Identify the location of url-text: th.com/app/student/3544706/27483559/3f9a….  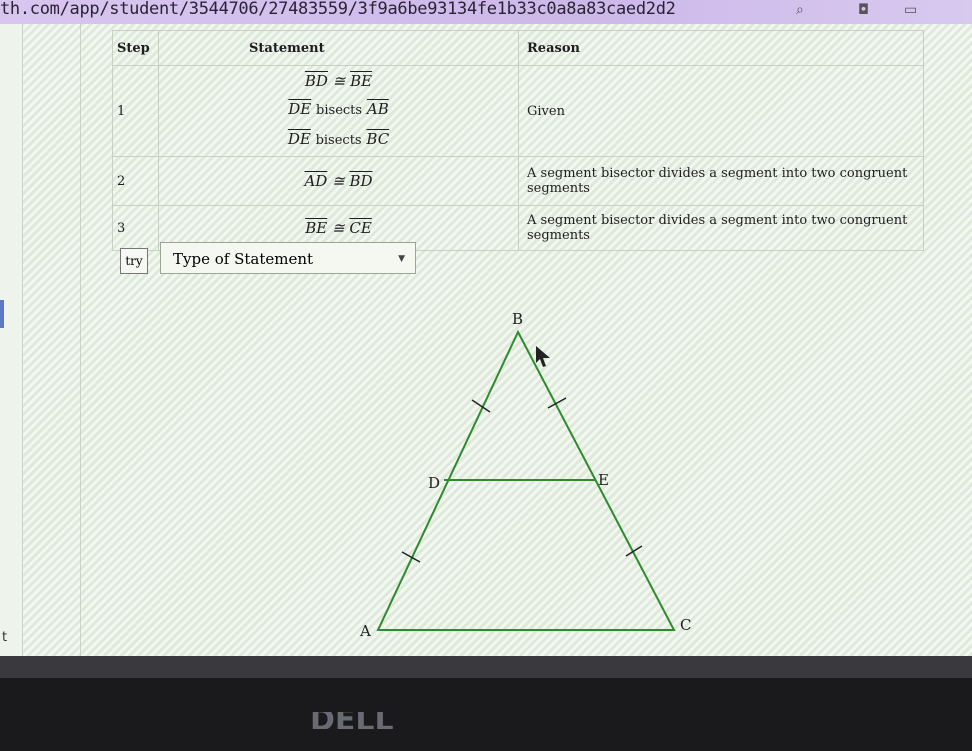
(338, 9).